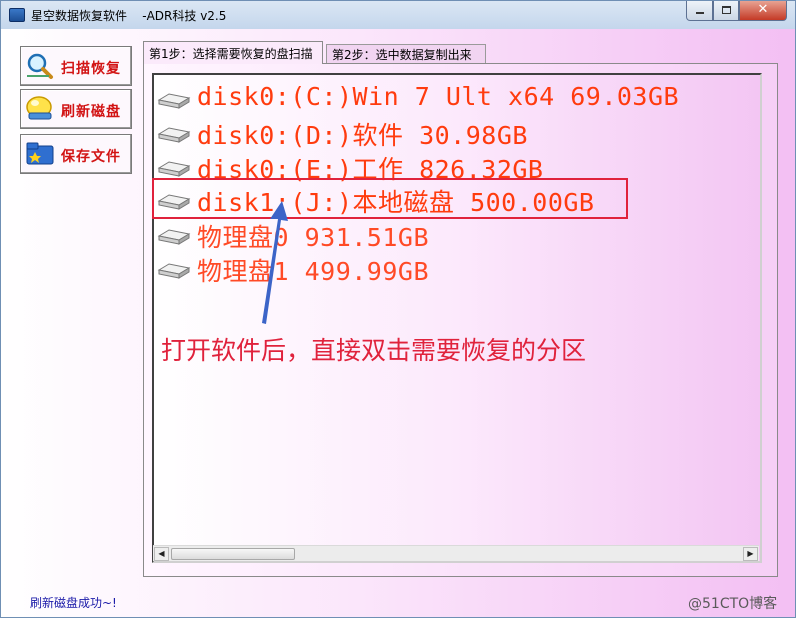  What do you see at coordinates (750, 554) in the screenshot?
I see `scroll-right-button: ▶` at bounding box center [750, 554].